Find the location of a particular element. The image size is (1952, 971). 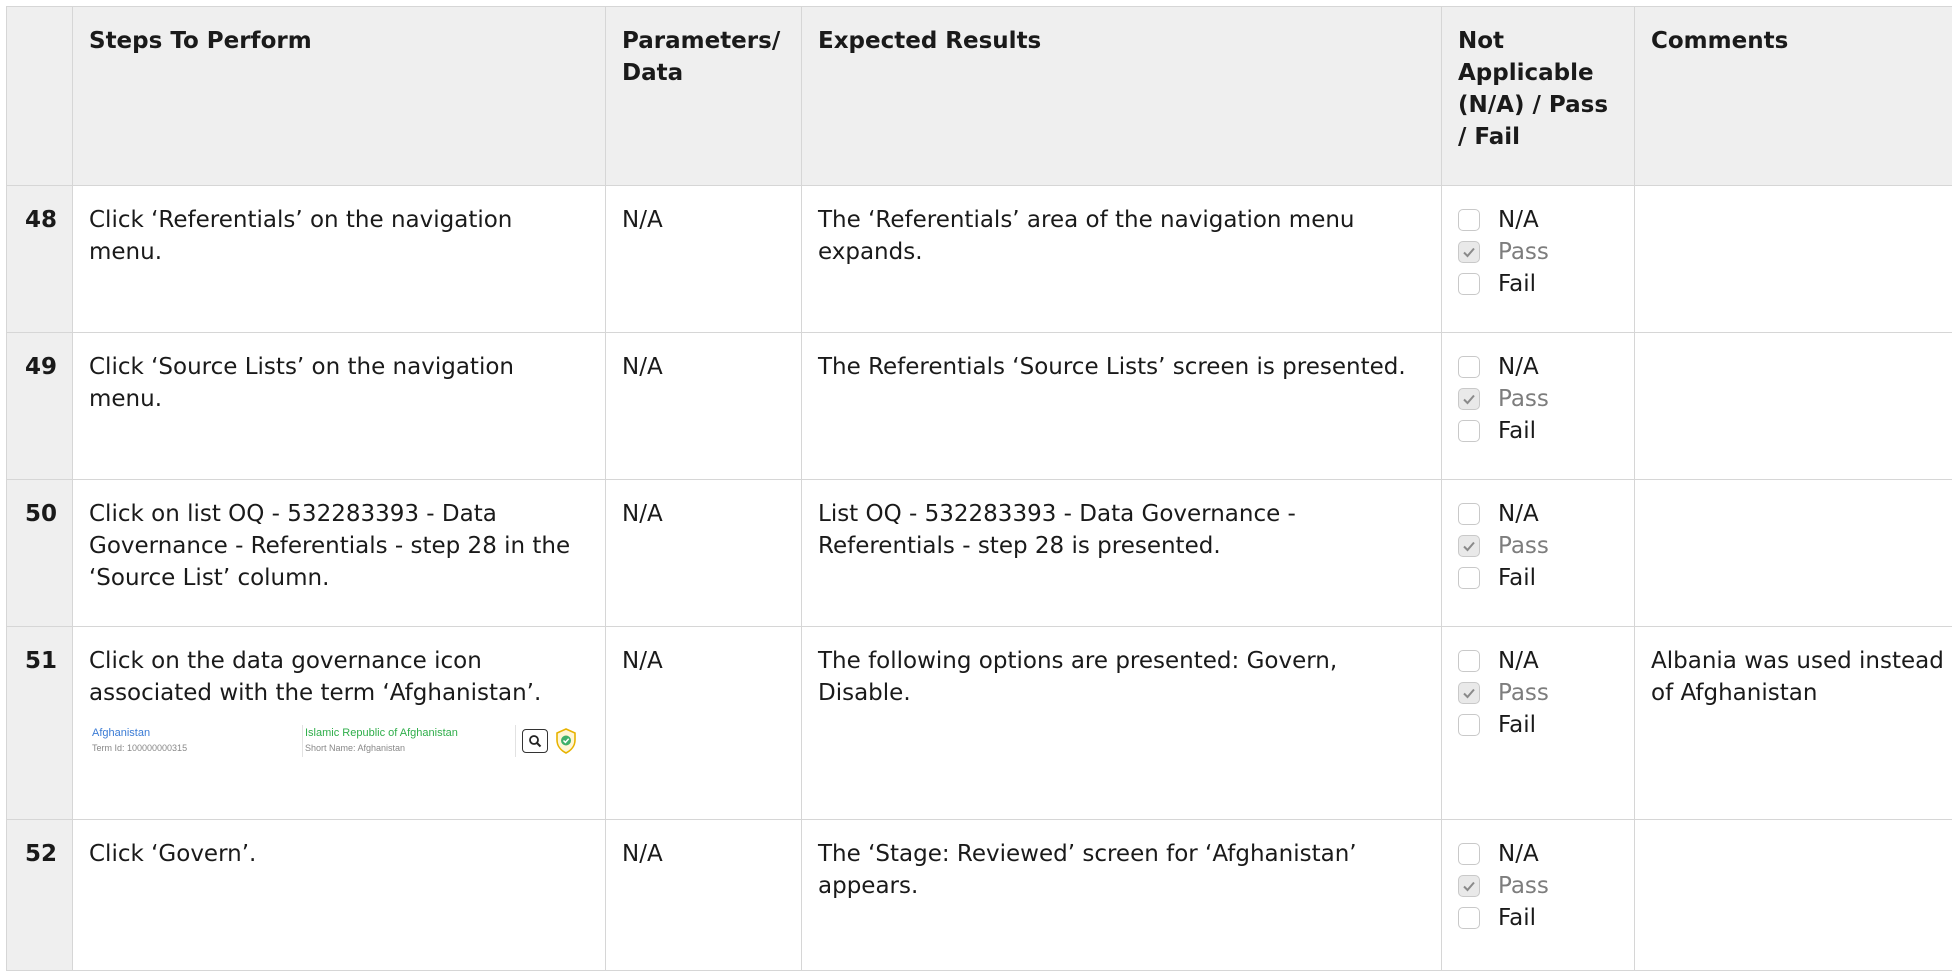

search-icon is located at coordinates (535, 741).